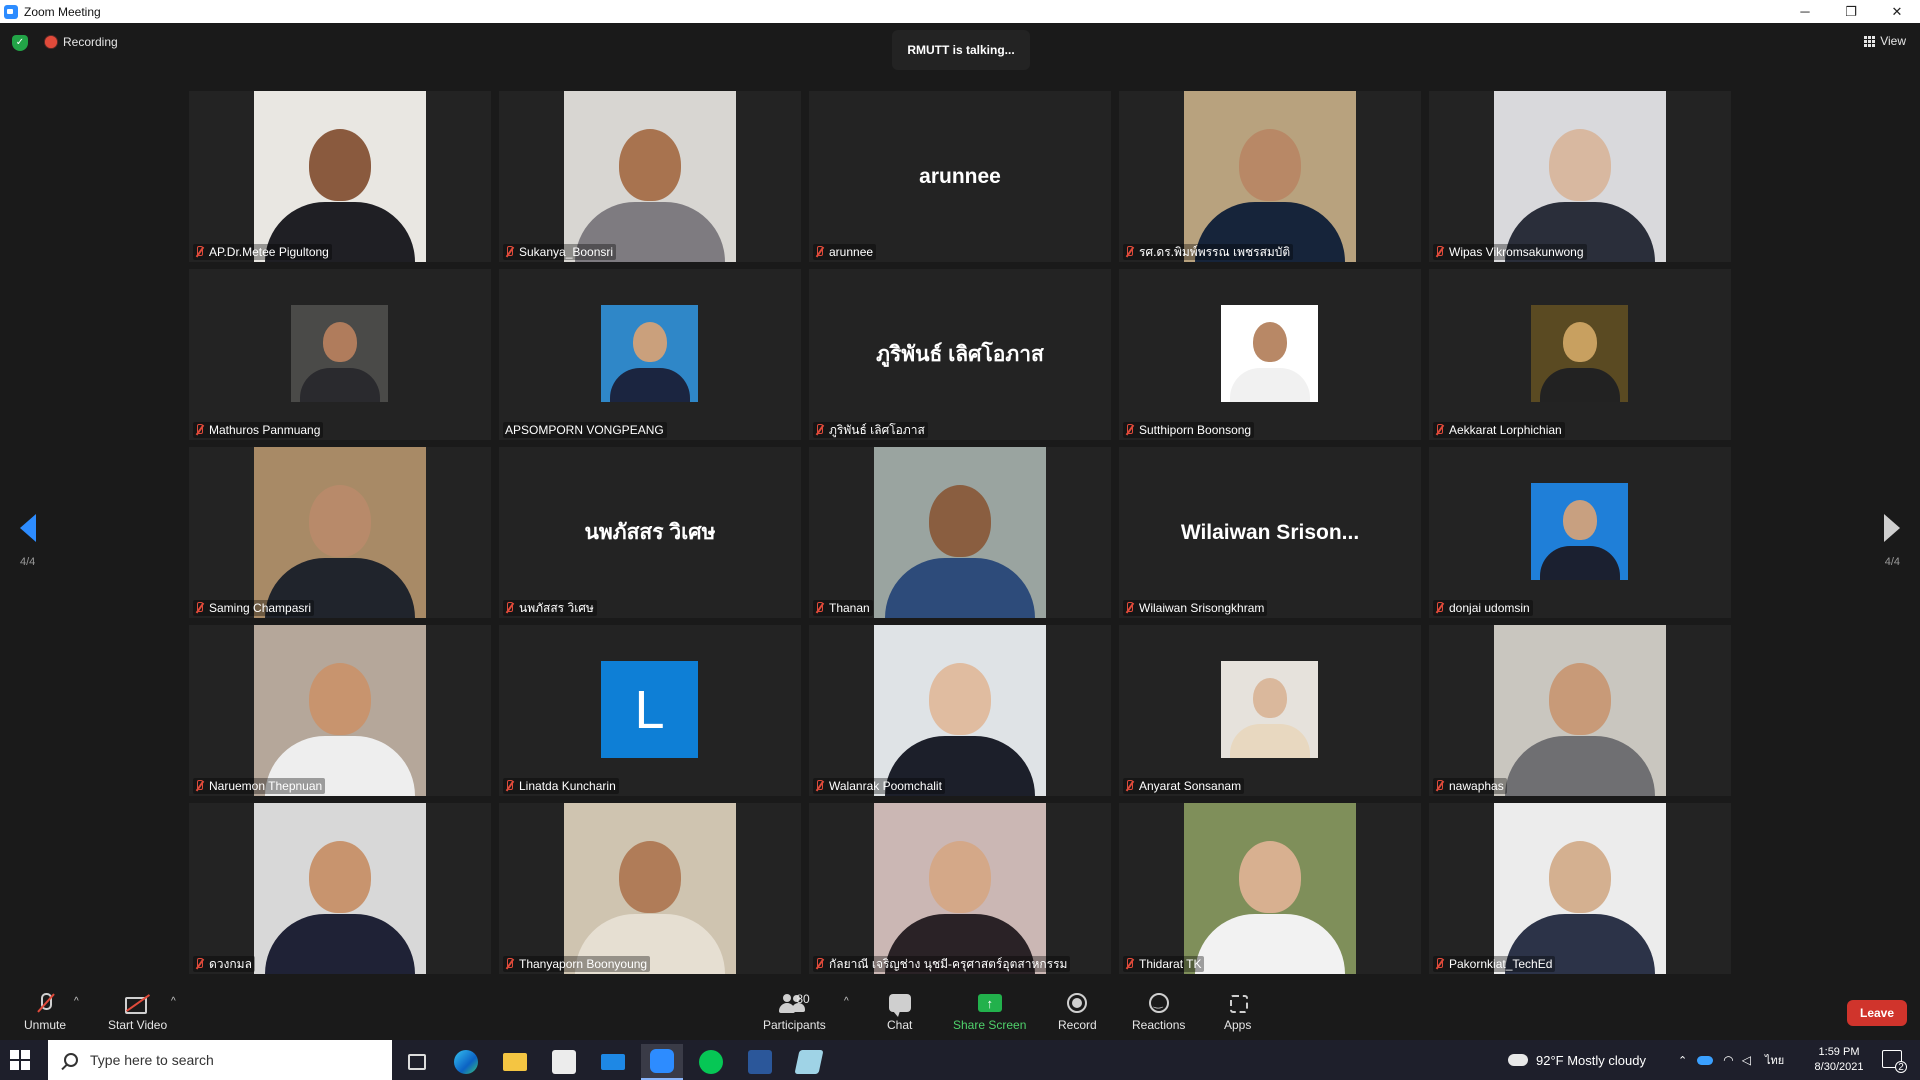 This screenshot has height=1080, width=1920. What do you see at coordinates (1851, 11) in the screenshot?
I see `restore-button: ❐` at bounding box center [1851, 11].